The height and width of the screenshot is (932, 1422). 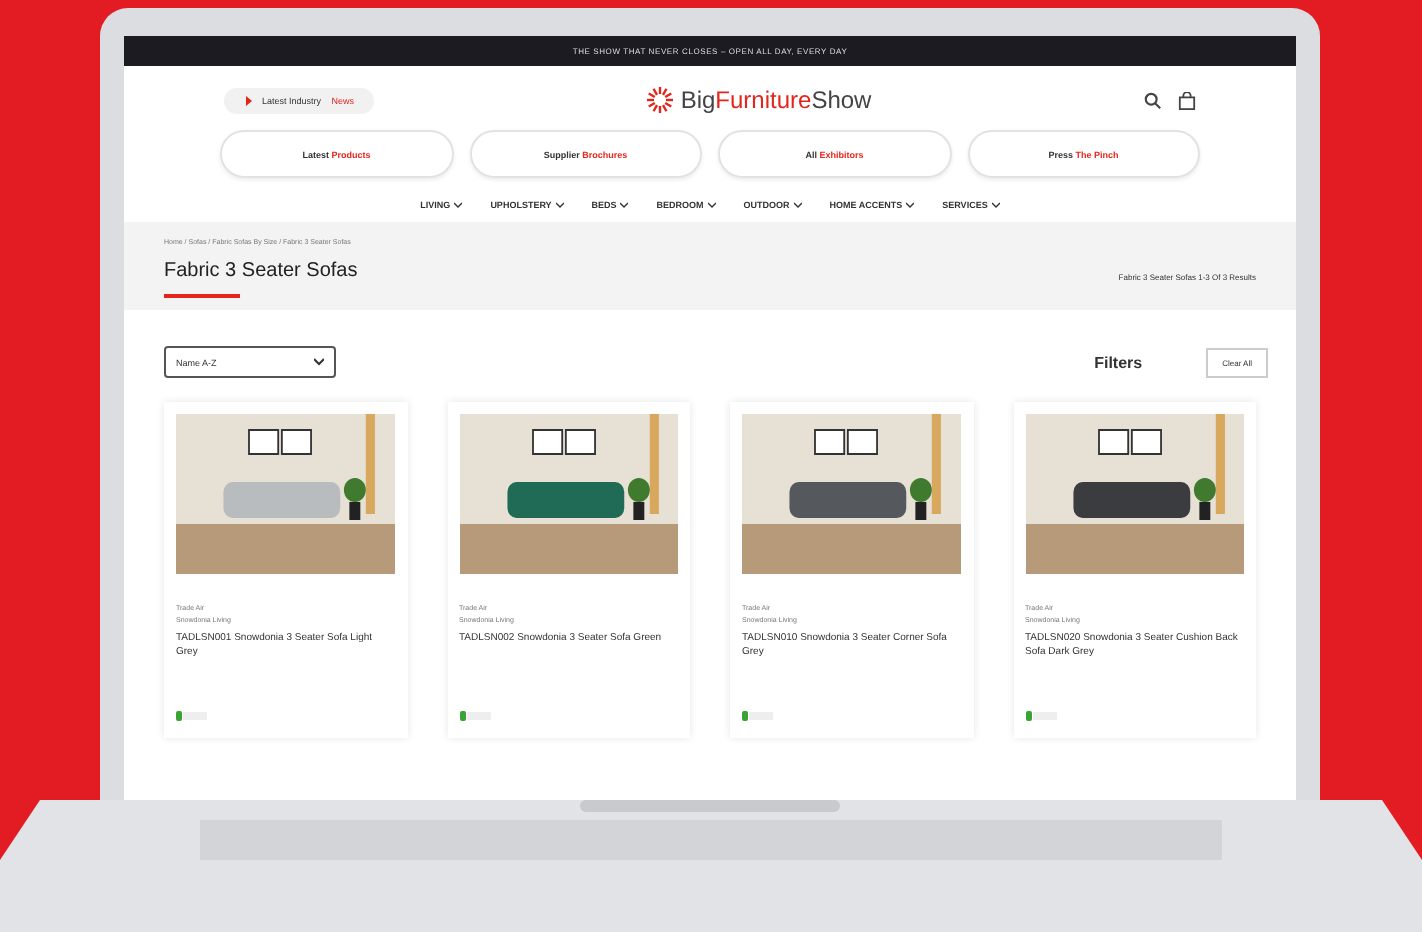 What do you see at coordinates (660, 100) in the screenshot?
I see `sunburst-logo-icon` at bounding box center [660, 100].